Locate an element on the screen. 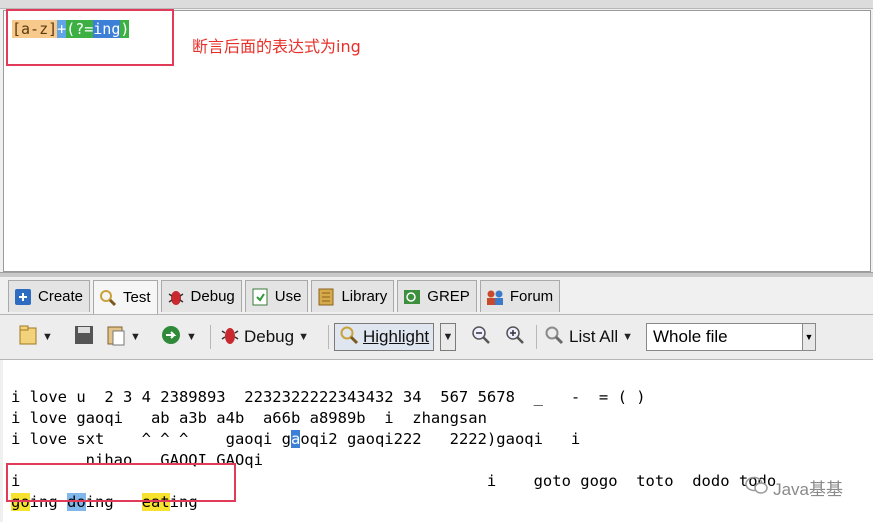 Image resolution: width=873 pixels, height=522 pixels. paste-icon is located at coordinates (116, 337).